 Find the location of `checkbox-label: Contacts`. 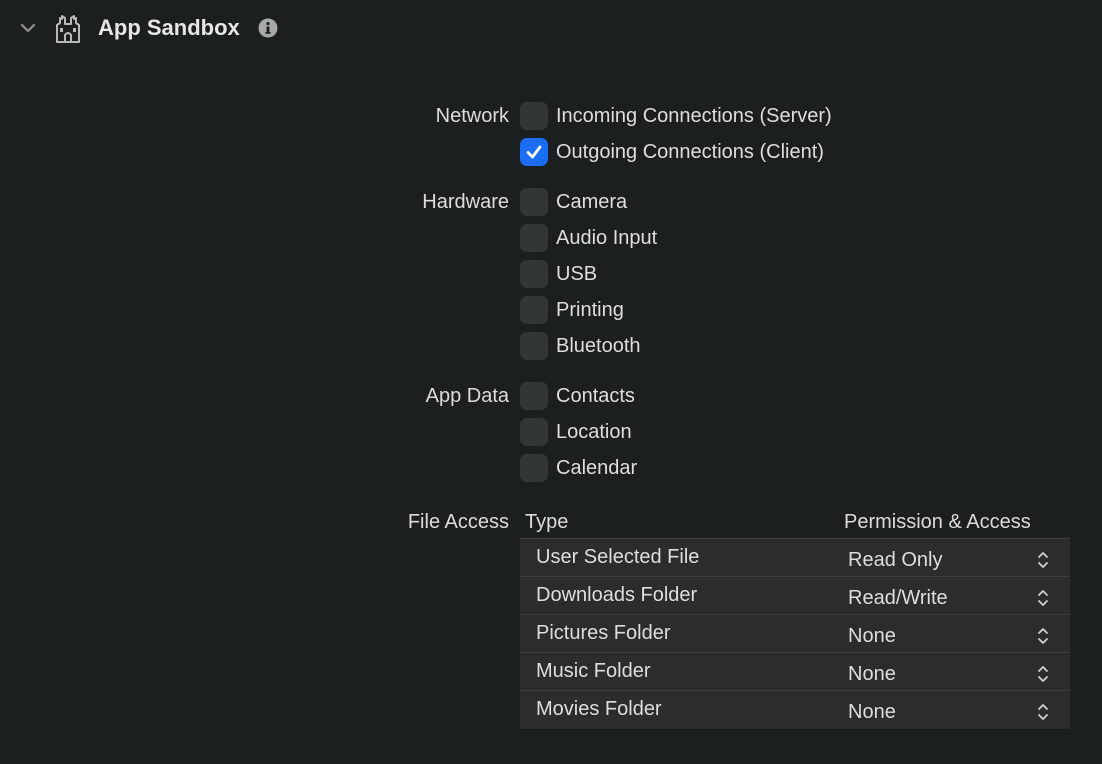

checkbox-label: Contacts is located at coordinates (595, 395).